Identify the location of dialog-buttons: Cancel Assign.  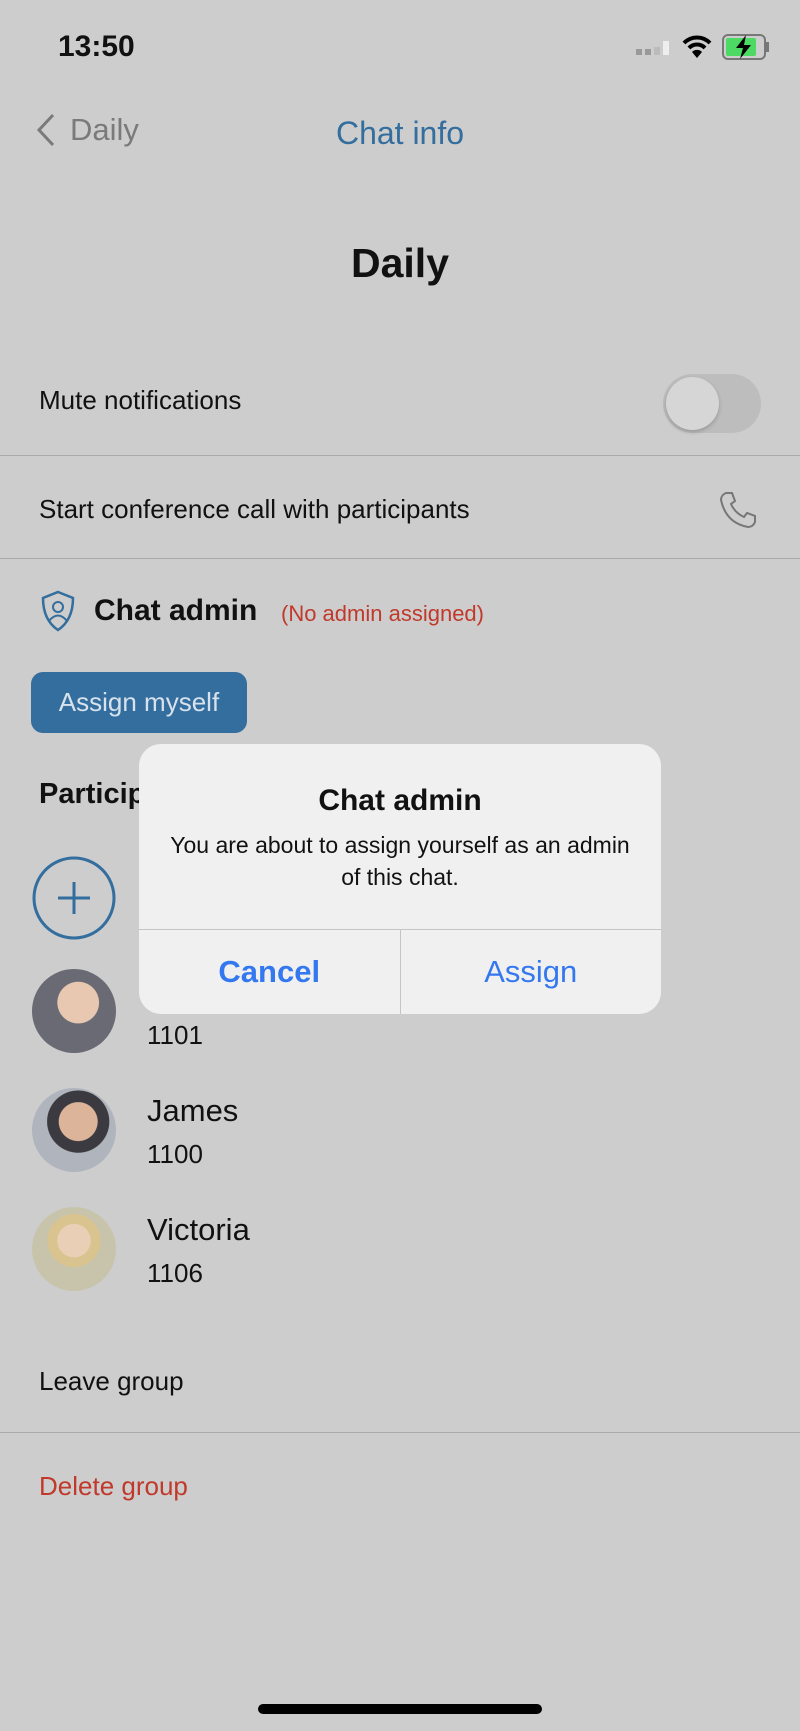
(400, 971).